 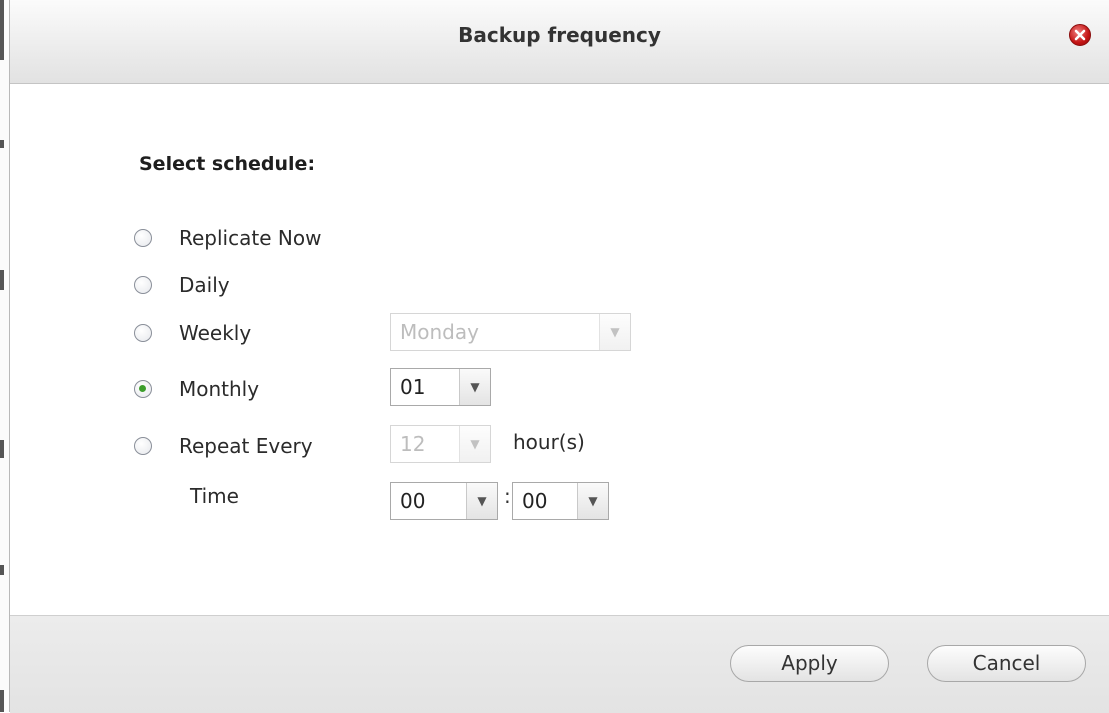 I want to click on repeat-unit-label: hour(s), so click(x=549, y=442).